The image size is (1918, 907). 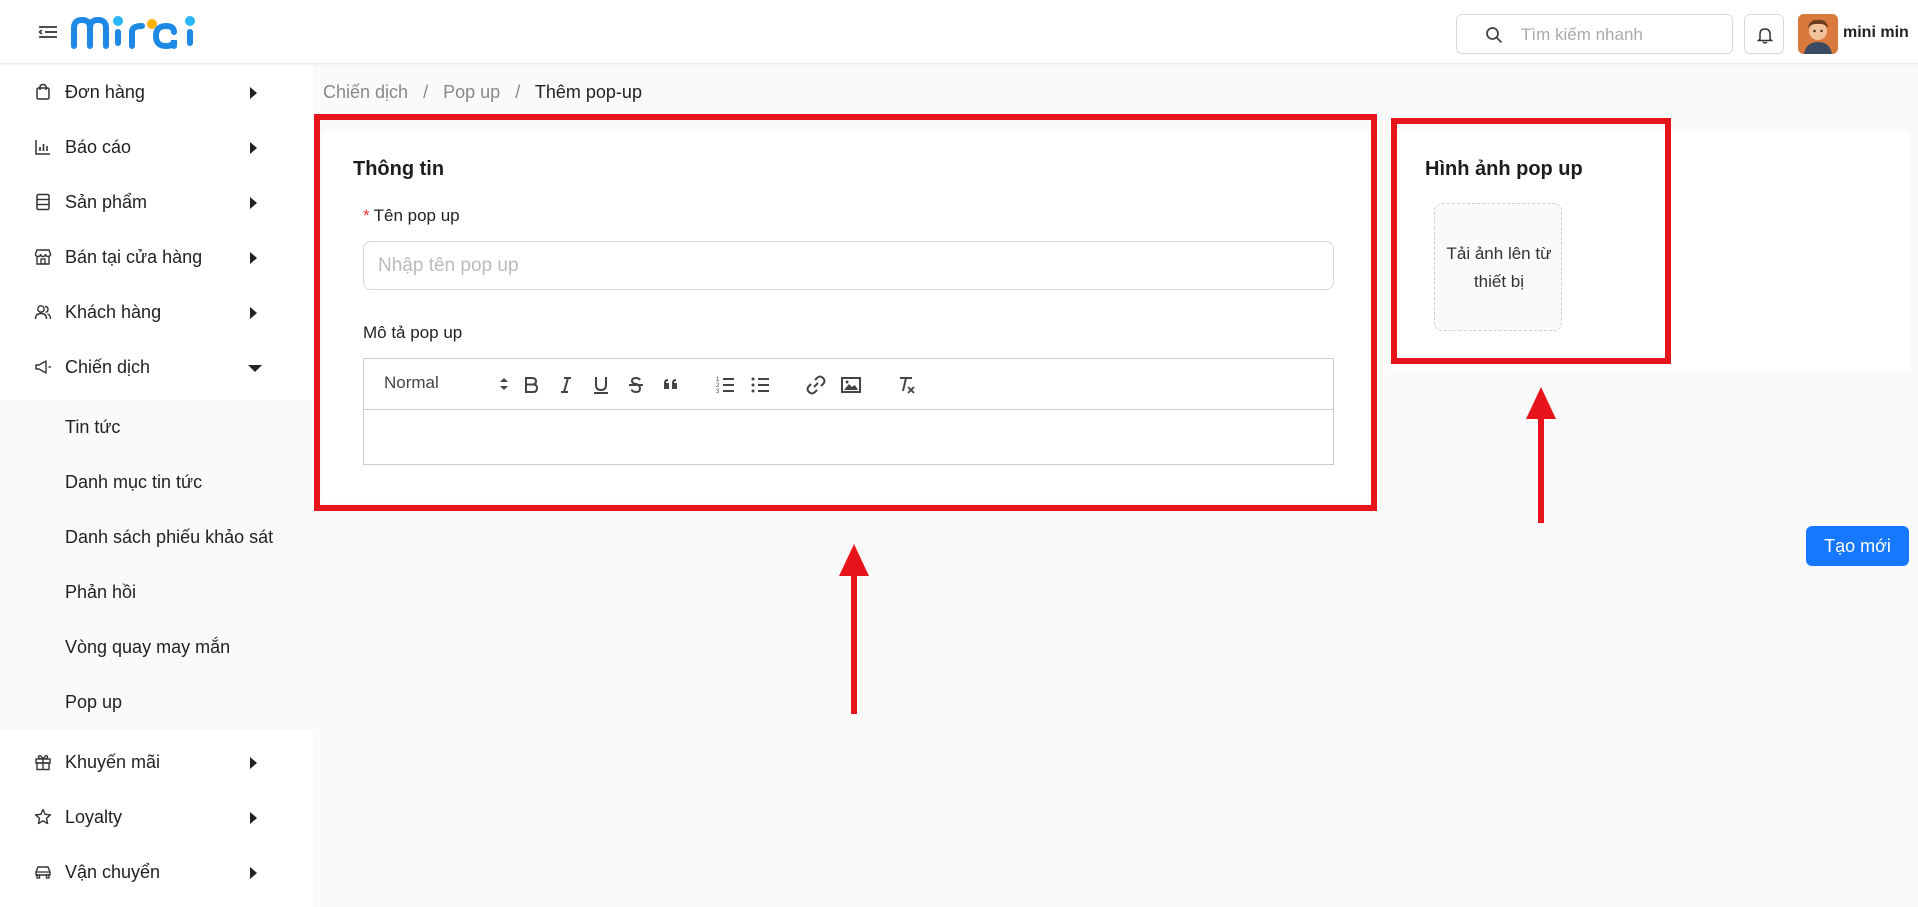 I want to click on sidebar-item-promotions: Khuyến mãi, so click(x=156, y=762).